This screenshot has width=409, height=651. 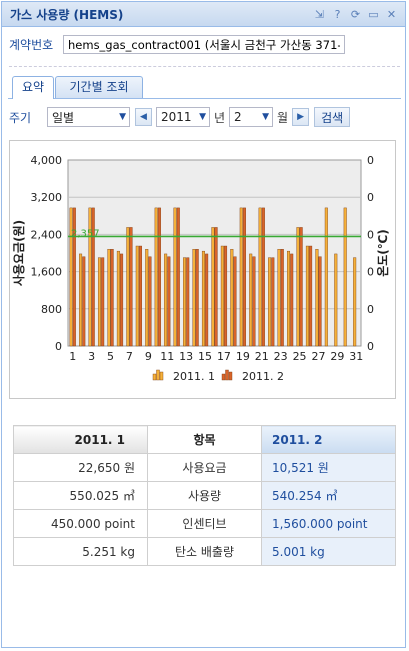 What do you see at coordinates (319, 14) in the screenshot?
I see `collapse-icon: ⇲` at bounding box center [319, 14].